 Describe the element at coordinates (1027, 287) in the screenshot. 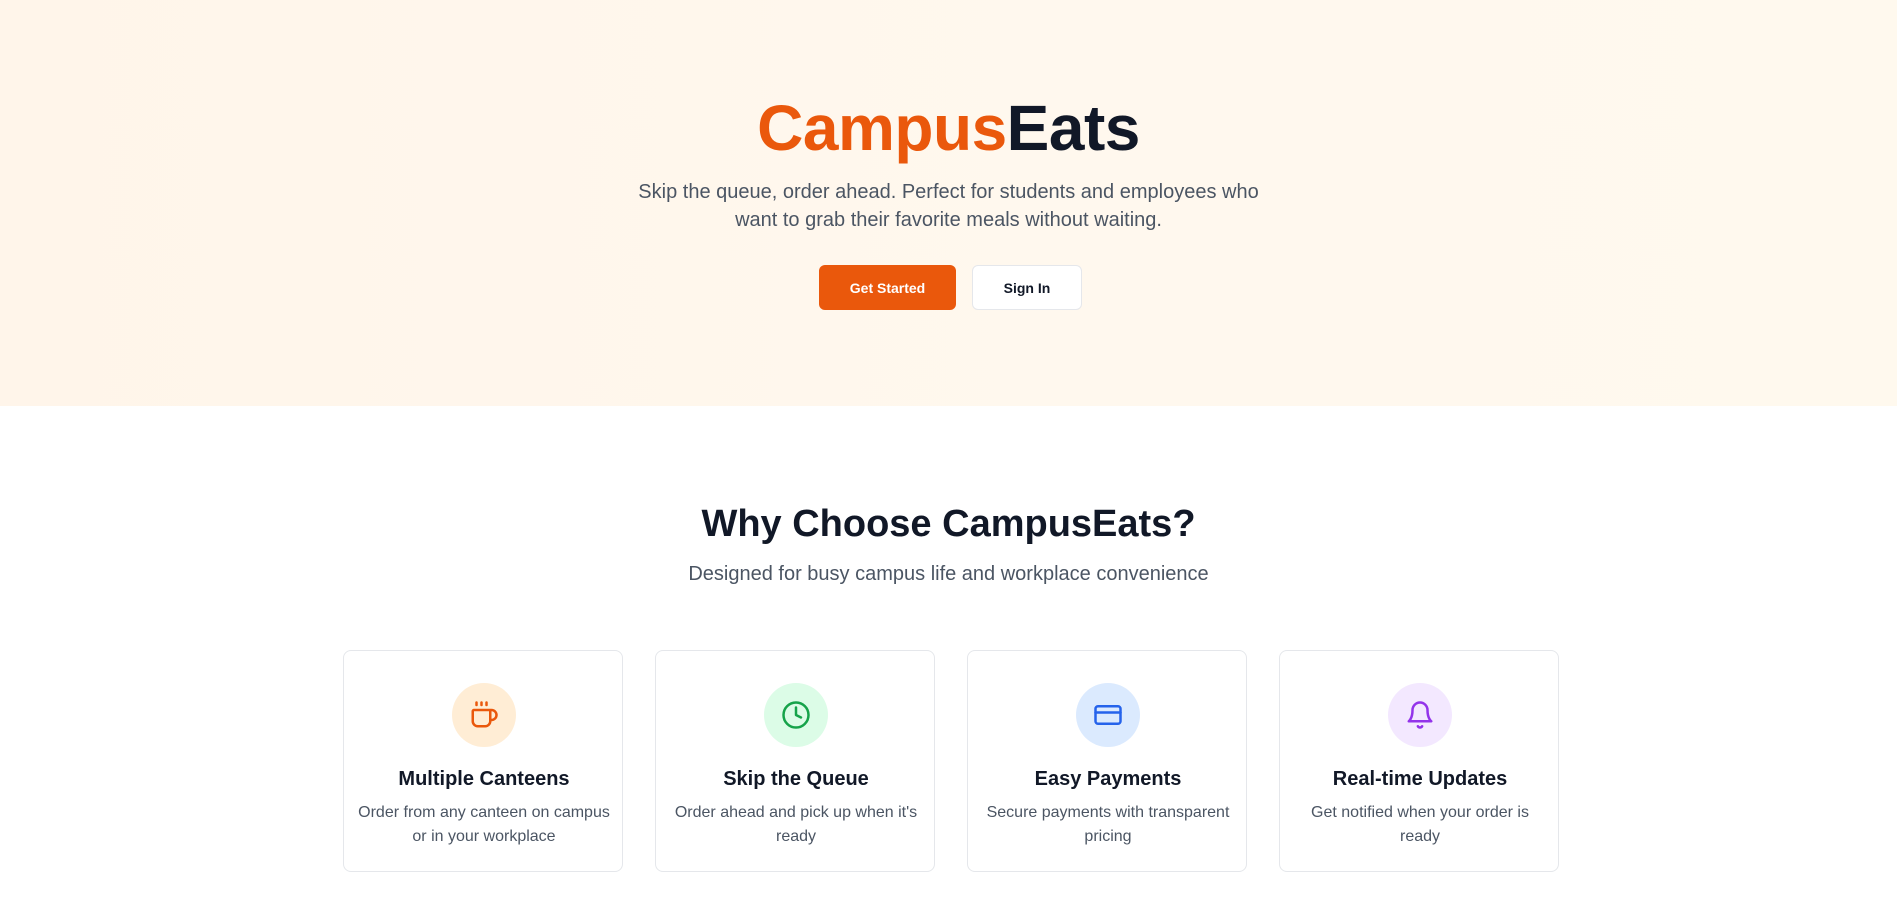

I see `sign-in-button: Sign In` at that location.